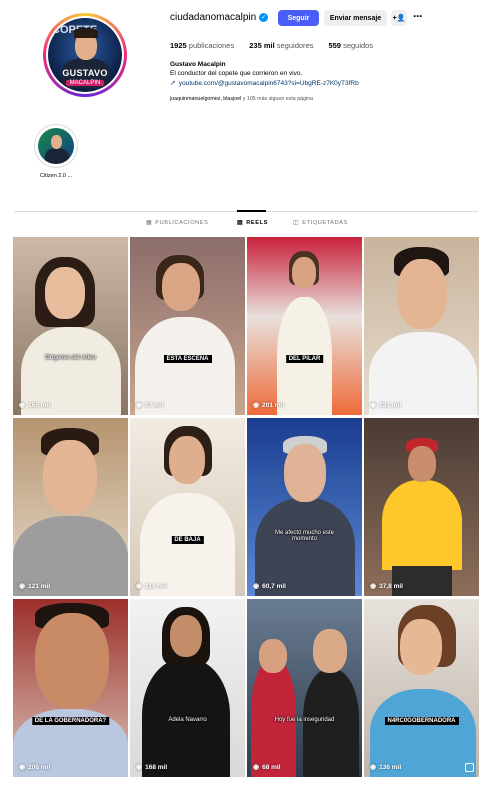  I want to click on tab-publicaciones: ▦ PUBLICACIONES, so click(177, 223).